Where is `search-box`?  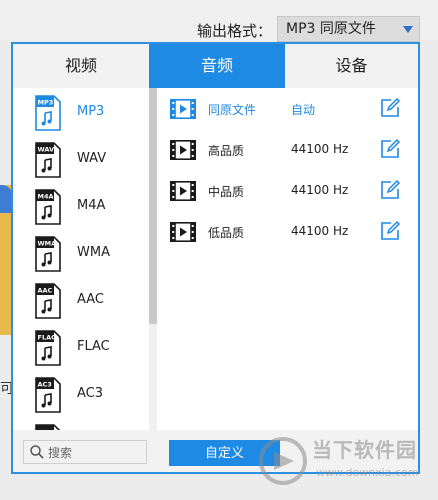
search-box is located at coordinates (85, 452).